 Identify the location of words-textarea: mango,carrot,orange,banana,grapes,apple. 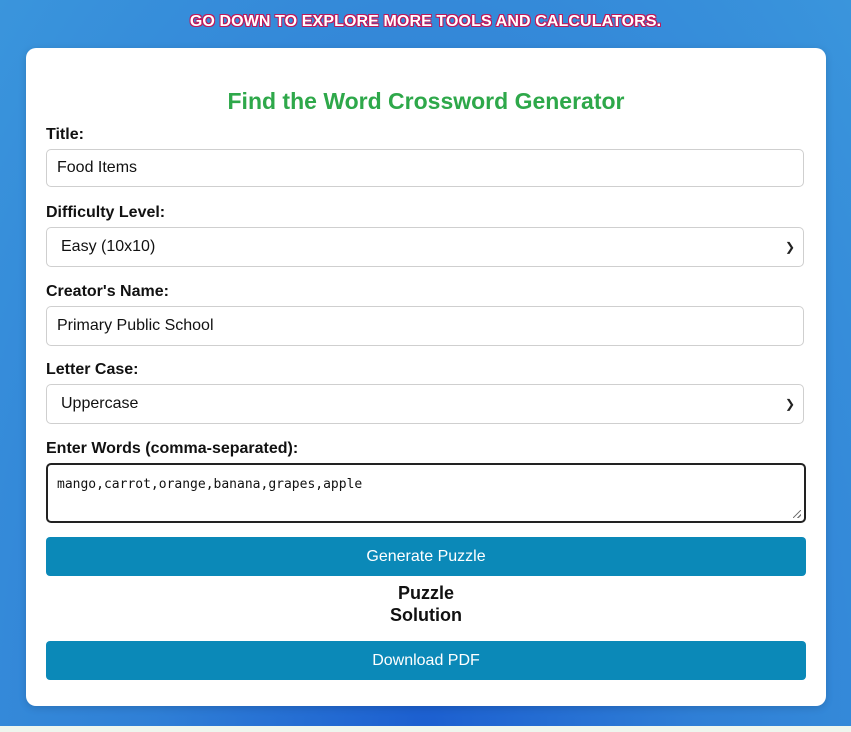
(426, 493).